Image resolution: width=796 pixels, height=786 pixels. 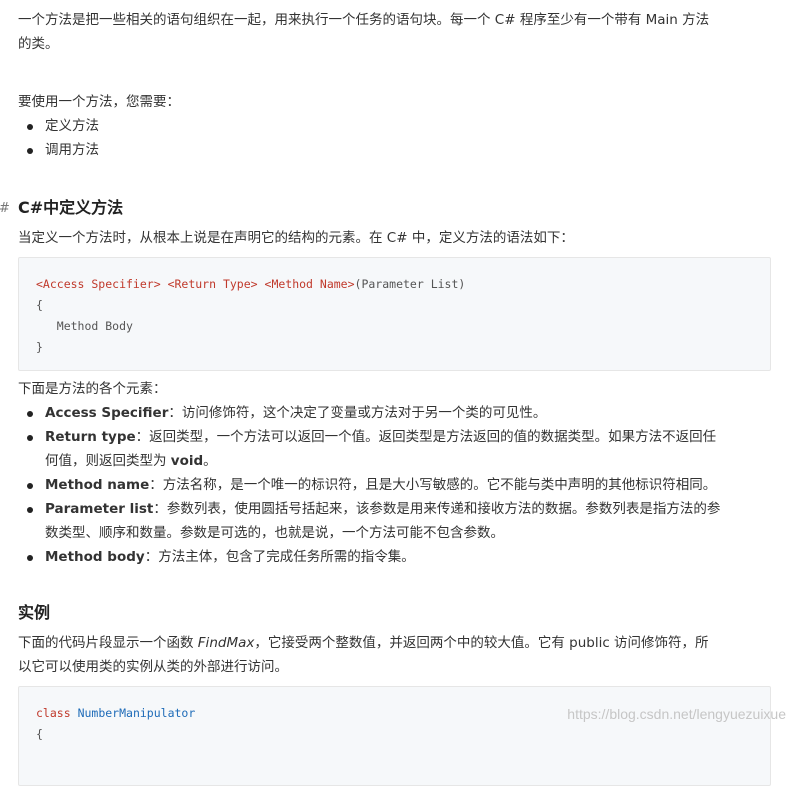 What do you see at coordinates (187, 461) in the screenshot?
I see `element-term-void: void` at bounding box center [187, 461].